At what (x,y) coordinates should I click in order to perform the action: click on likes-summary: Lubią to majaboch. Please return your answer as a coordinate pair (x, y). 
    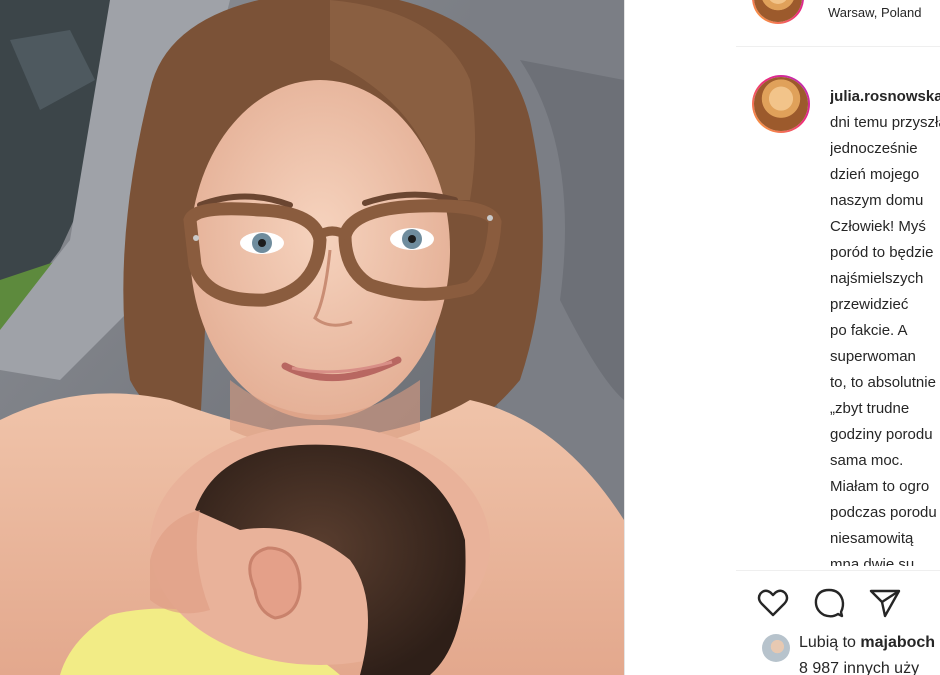
    Looking at the image, I should click on (867, 643).